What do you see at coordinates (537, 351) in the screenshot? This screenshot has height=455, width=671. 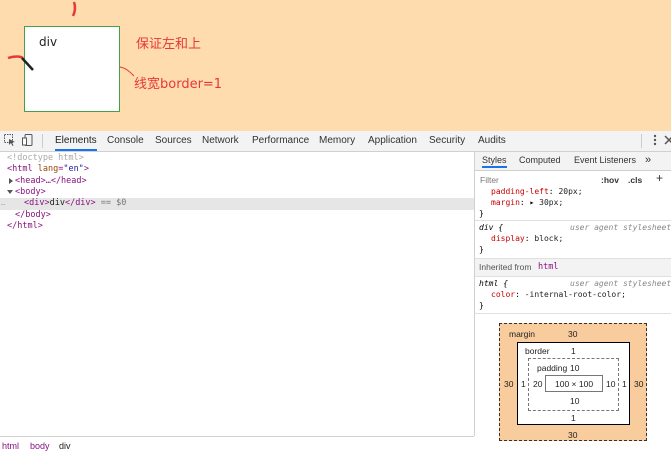 I see `box-border-label: border` at bounding box center [537, 351].